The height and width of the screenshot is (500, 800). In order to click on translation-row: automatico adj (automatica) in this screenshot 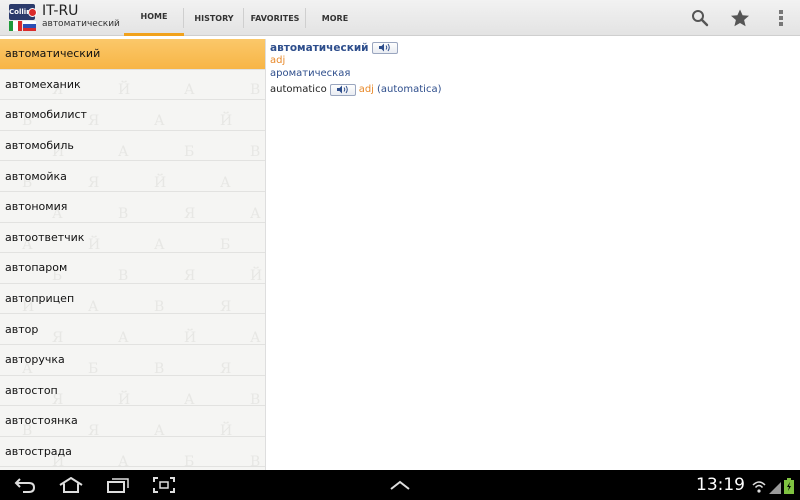, I will do `click(535, 89)`.